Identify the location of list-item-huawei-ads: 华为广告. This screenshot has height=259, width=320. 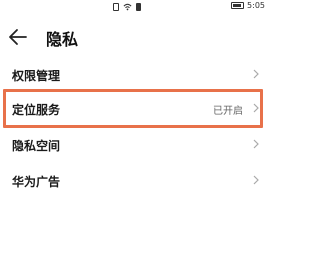
(135, 181).